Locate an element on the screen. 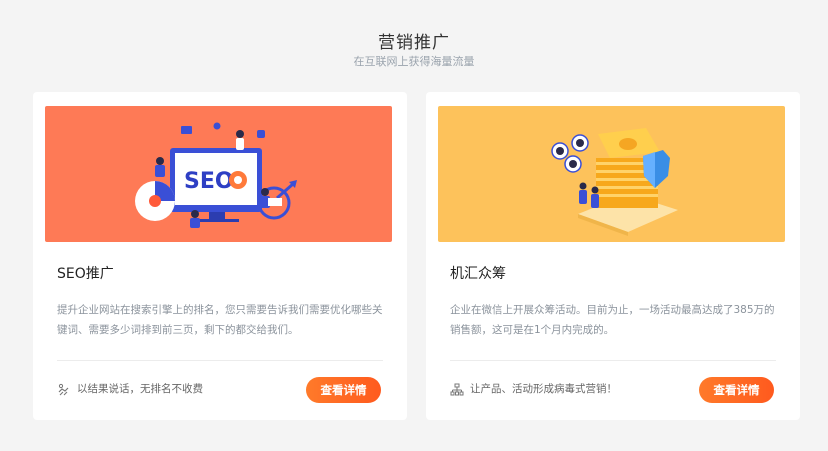  network-icon is located at coordinates (457, 389).